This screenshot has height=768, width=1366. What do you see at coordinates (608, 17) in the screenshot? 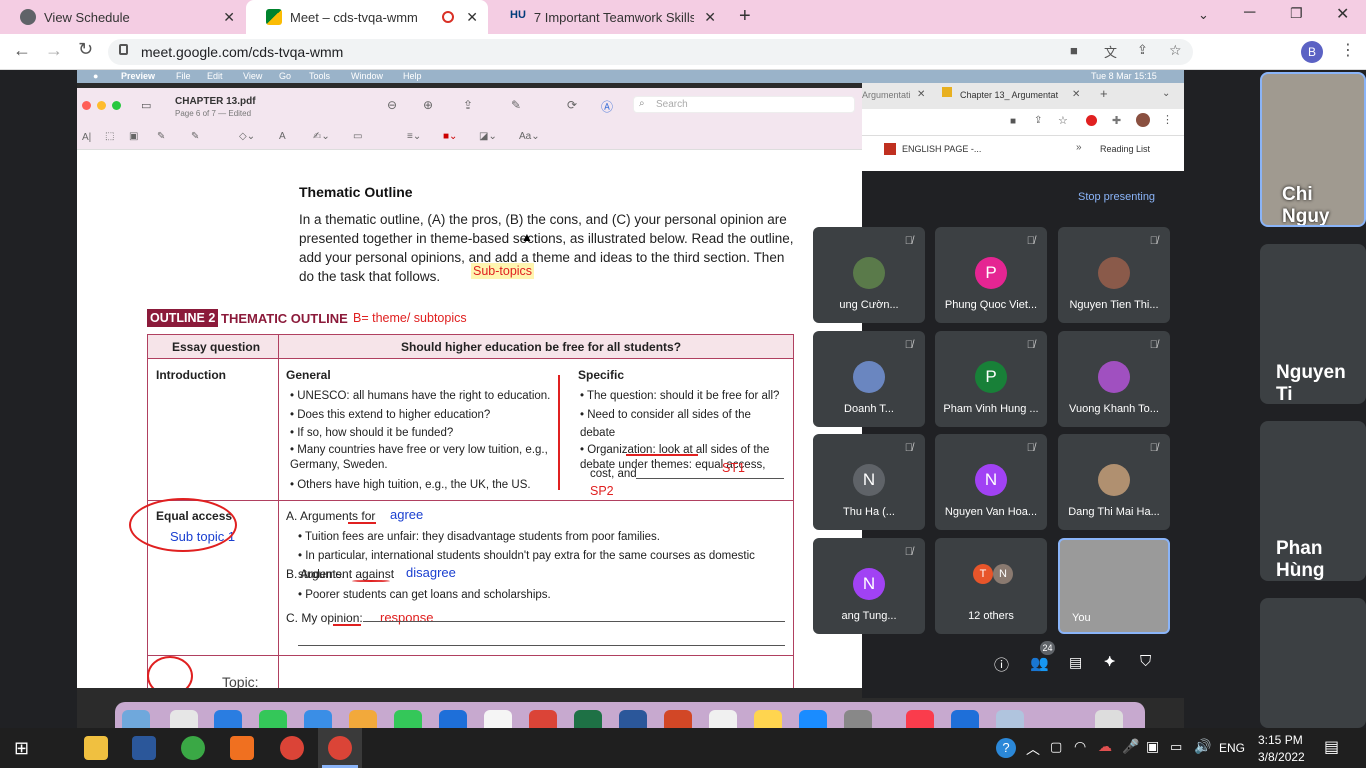
I see `tab-teamwork: HU 7 Important Teamwork Skills You ✕` at bounding box center [608, 17].